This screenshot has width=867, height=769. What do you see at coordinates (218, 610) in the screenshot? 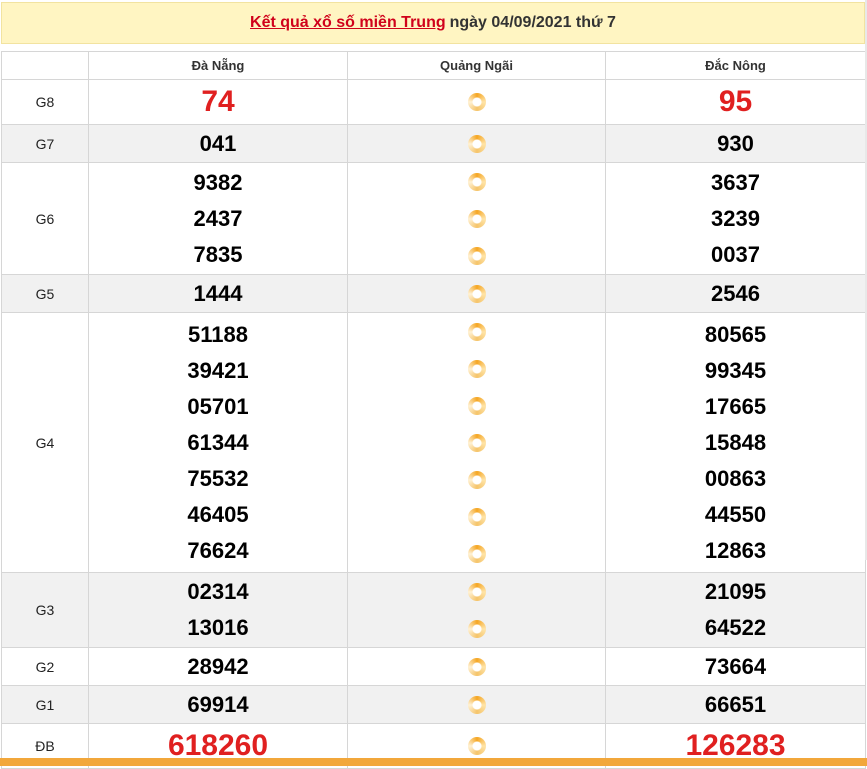
I see `da-nang-cell: 02314 13016` at bounding box center [218, 610].